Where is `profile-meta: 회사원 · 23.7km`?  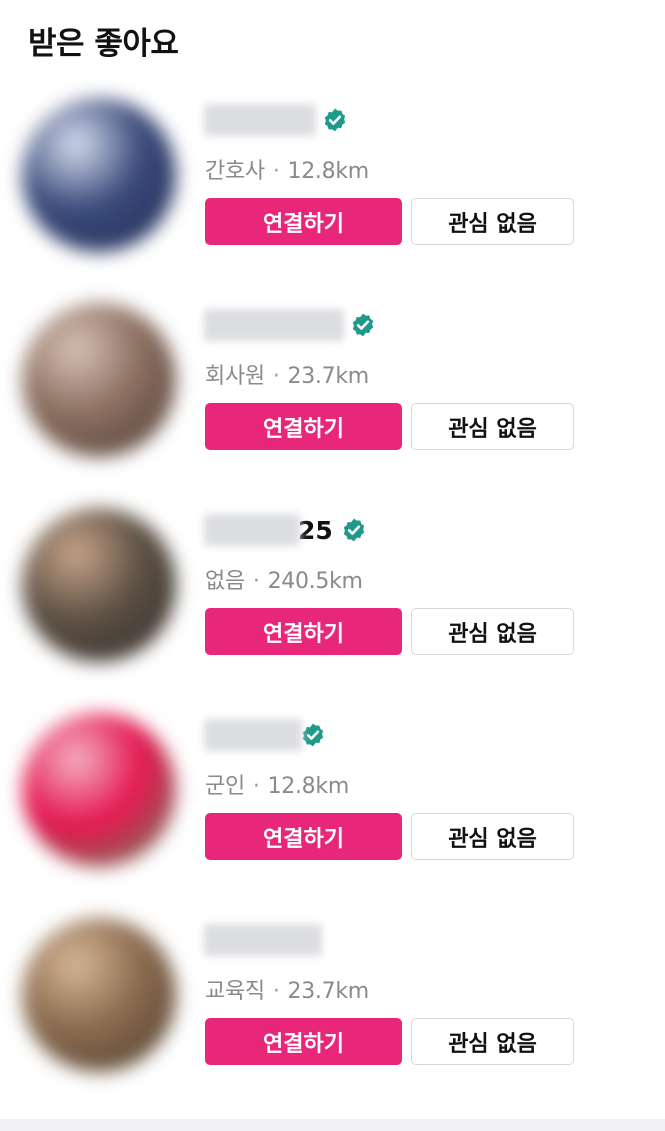 profile-meta: 회사원 · 23.7km is located at coordinates (287, 374).